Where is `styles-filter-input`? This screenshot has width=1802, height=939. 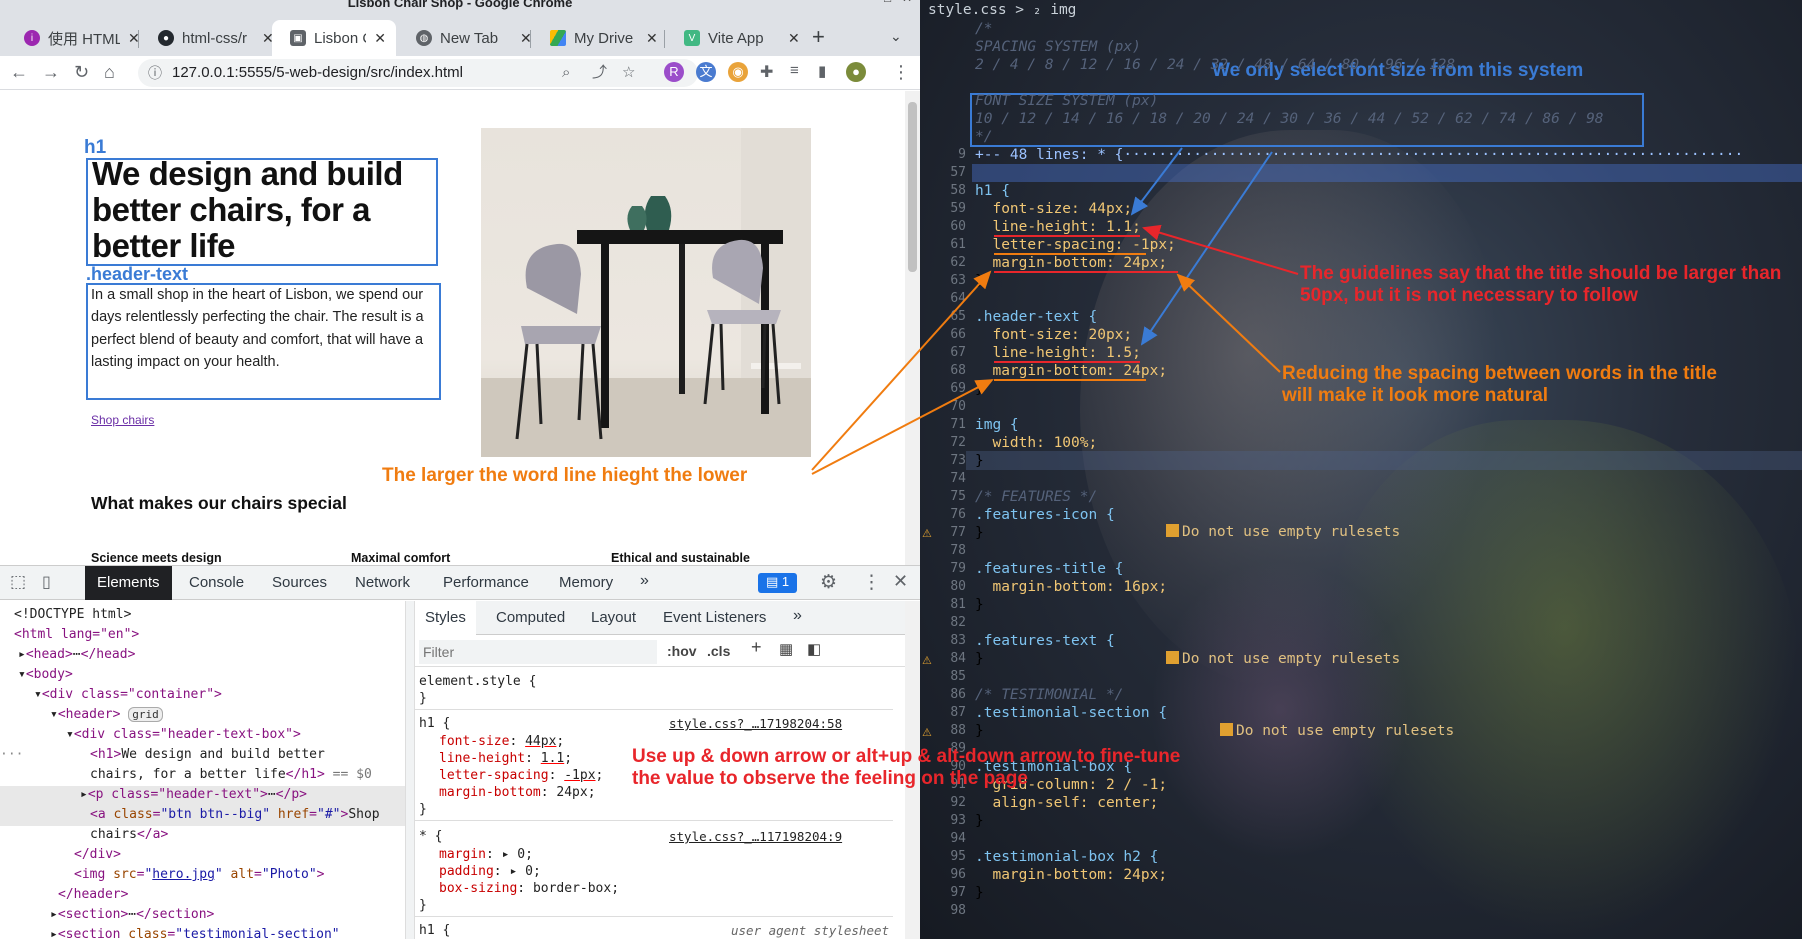 styles-filter-input is located at coordinates (538, 652).